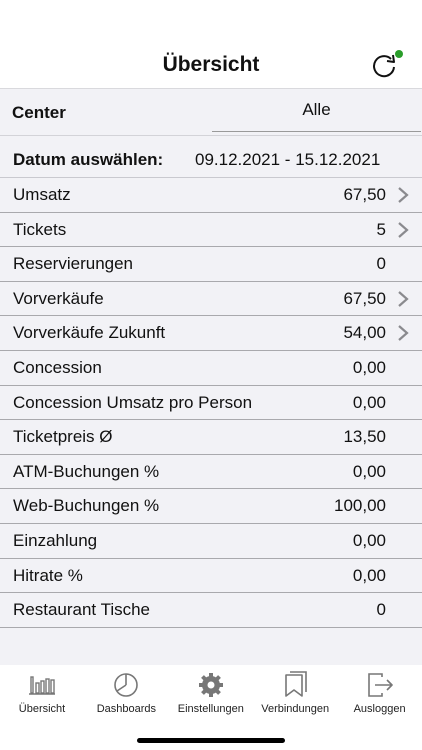 The height and width of the screenshot is (750, 422). What do you see at coordinates (295, 709) in the screenshot?
I see `tab-label: Verbindungen` at bounding box center [295, 709].